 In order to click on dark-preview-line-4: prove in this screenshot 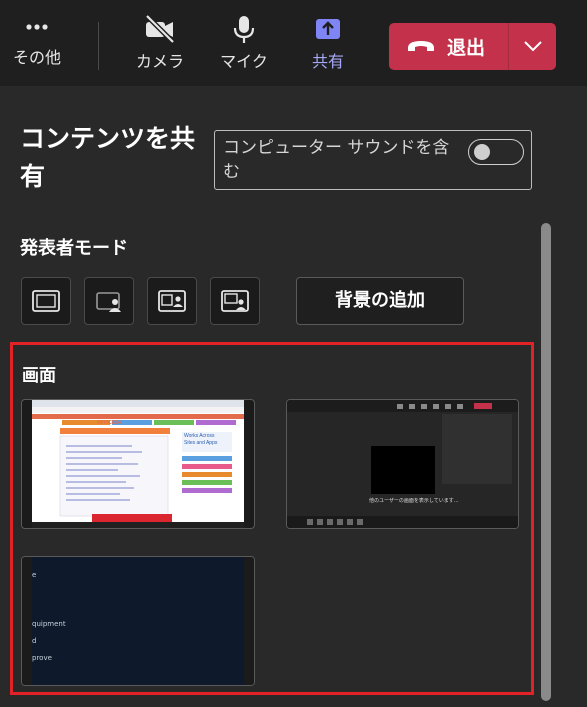, I will do `click(42, 658)`.